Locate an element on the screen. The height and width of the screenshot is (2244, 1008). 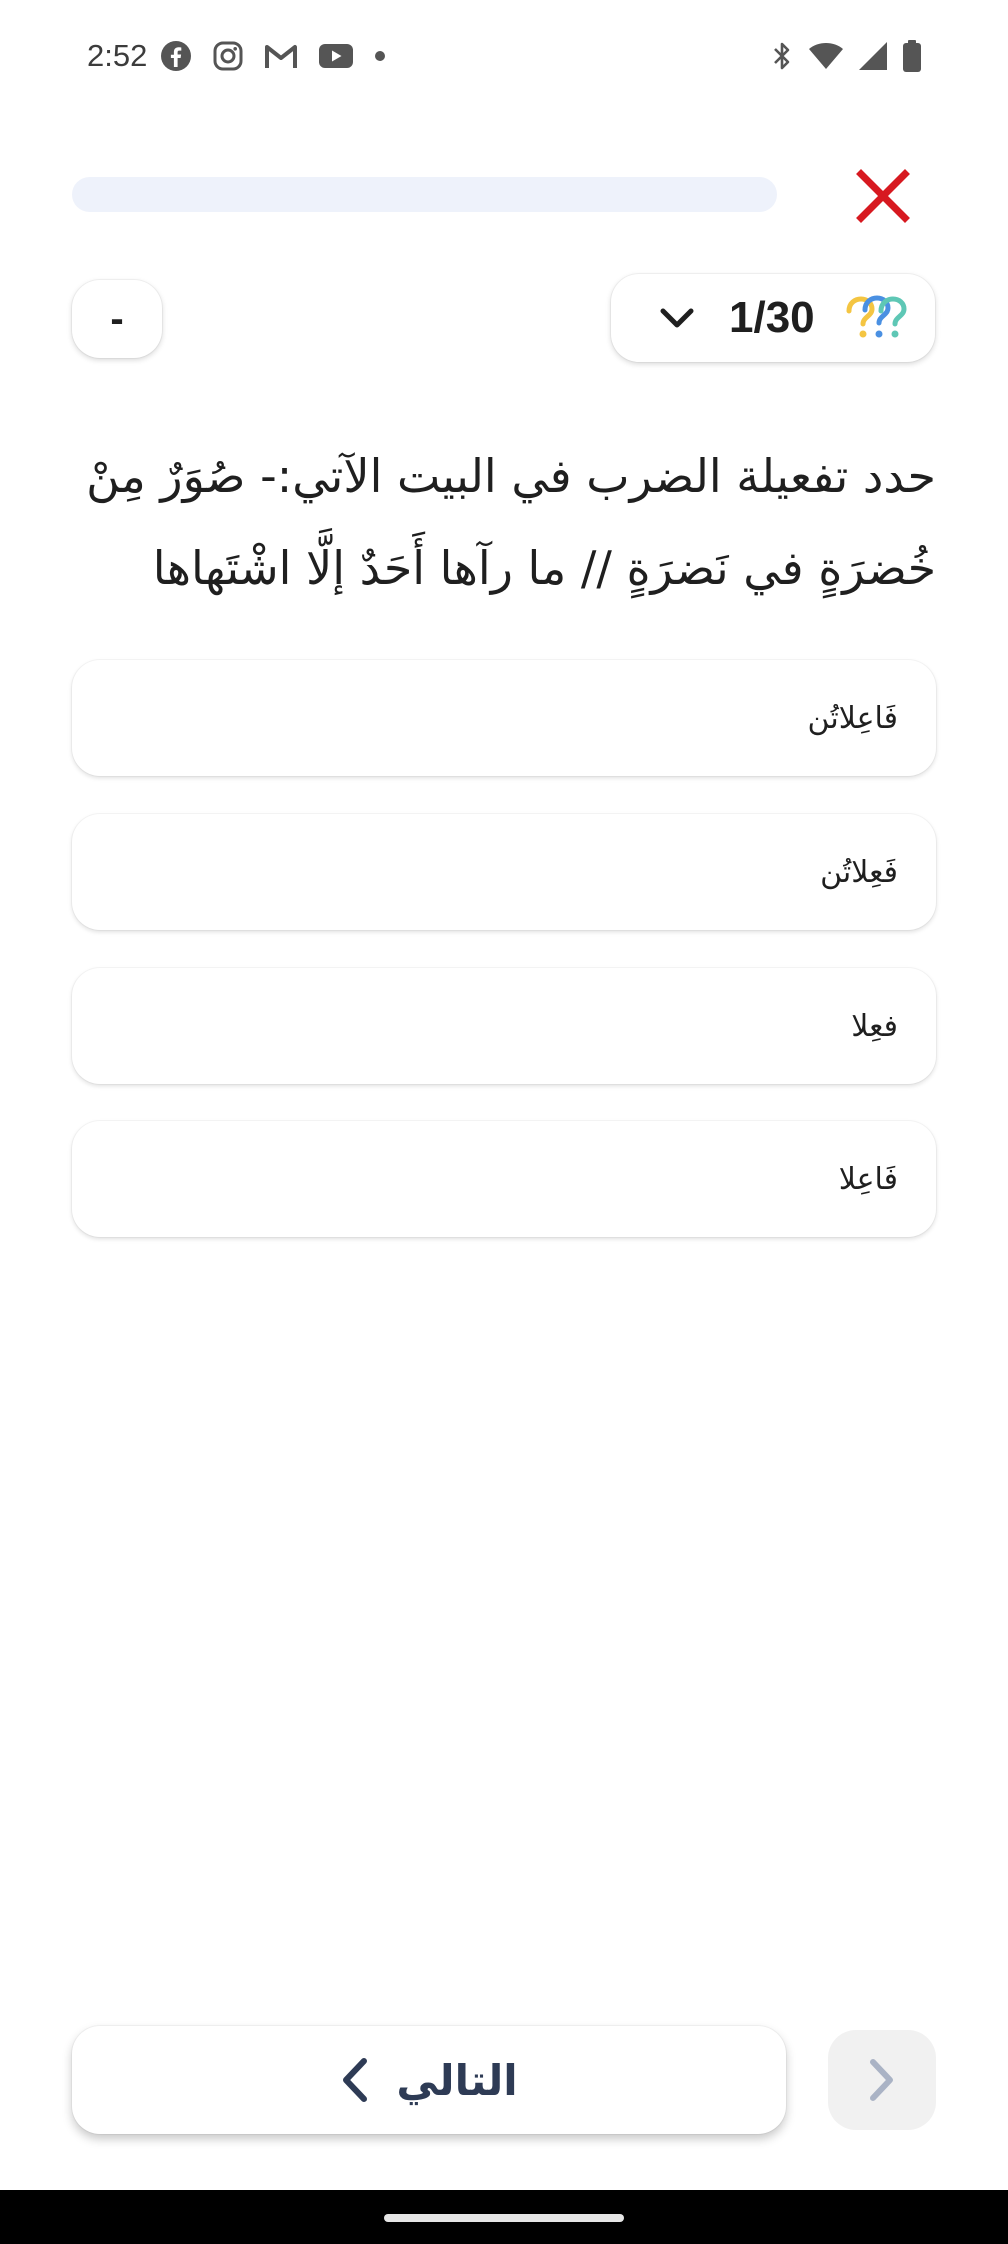
close-icon is located at coordinates (883, 196).